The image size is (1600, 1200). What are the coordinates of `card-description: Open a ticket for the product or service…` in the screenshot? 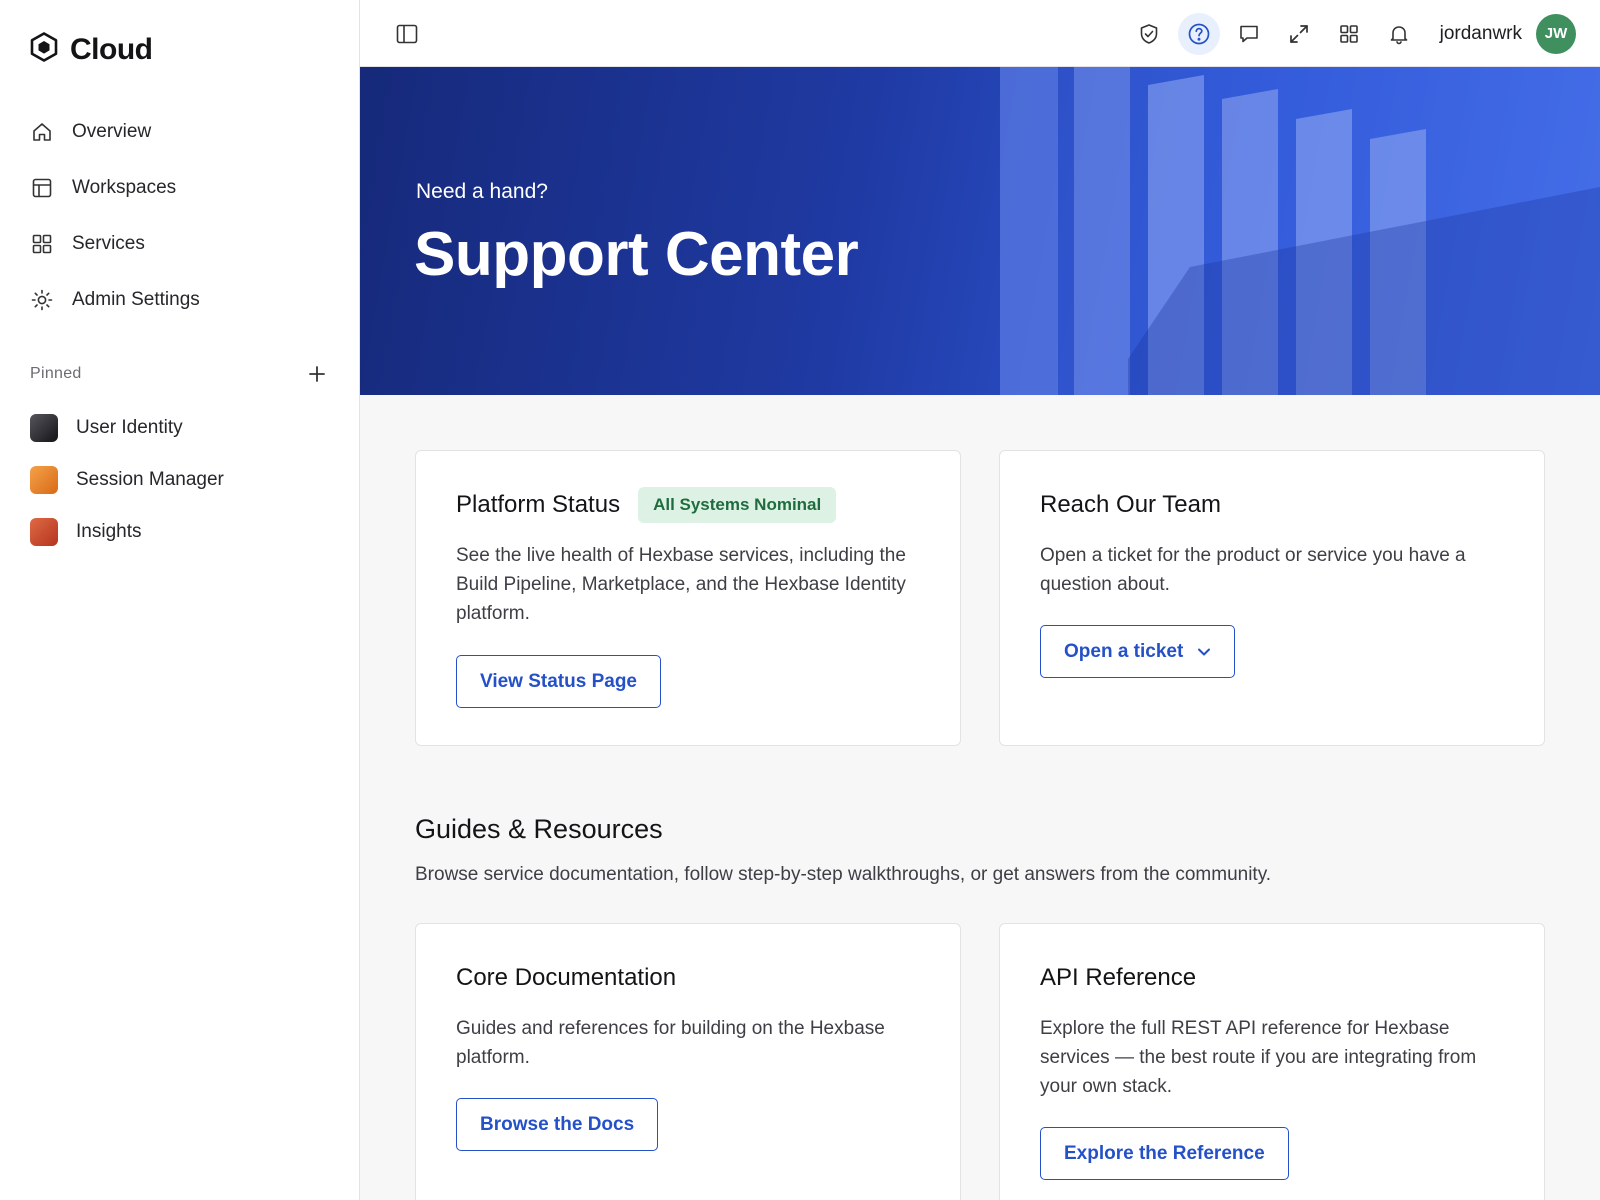 It's located at (1253, 570).